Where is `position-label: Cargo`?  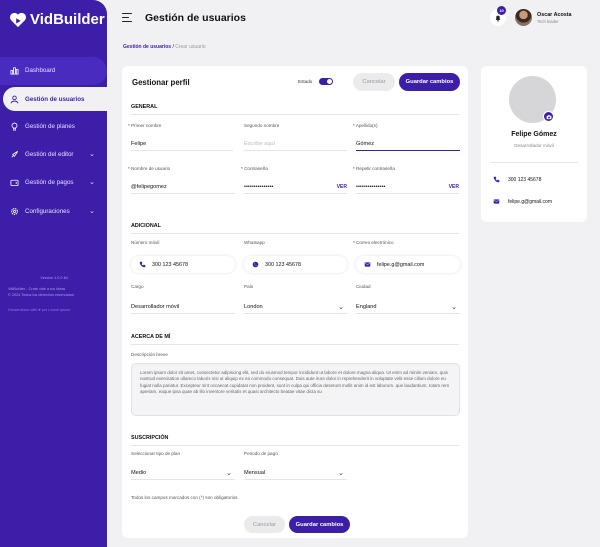 position-label: Cargo is located at coordinates (137, 286).